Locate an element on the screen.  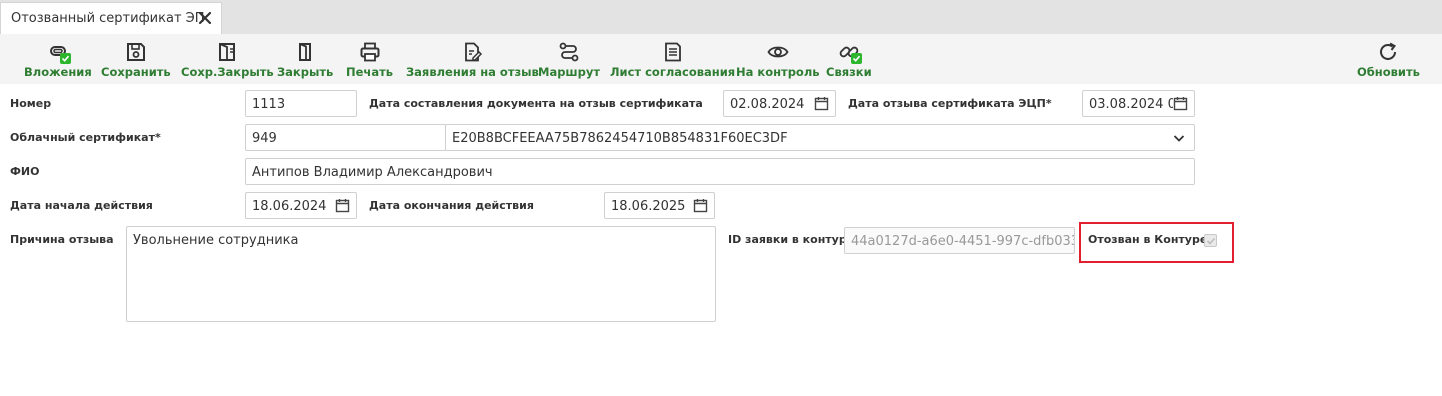
approval-sheet-button: Лист согласования is located at coordinates (672, 59).